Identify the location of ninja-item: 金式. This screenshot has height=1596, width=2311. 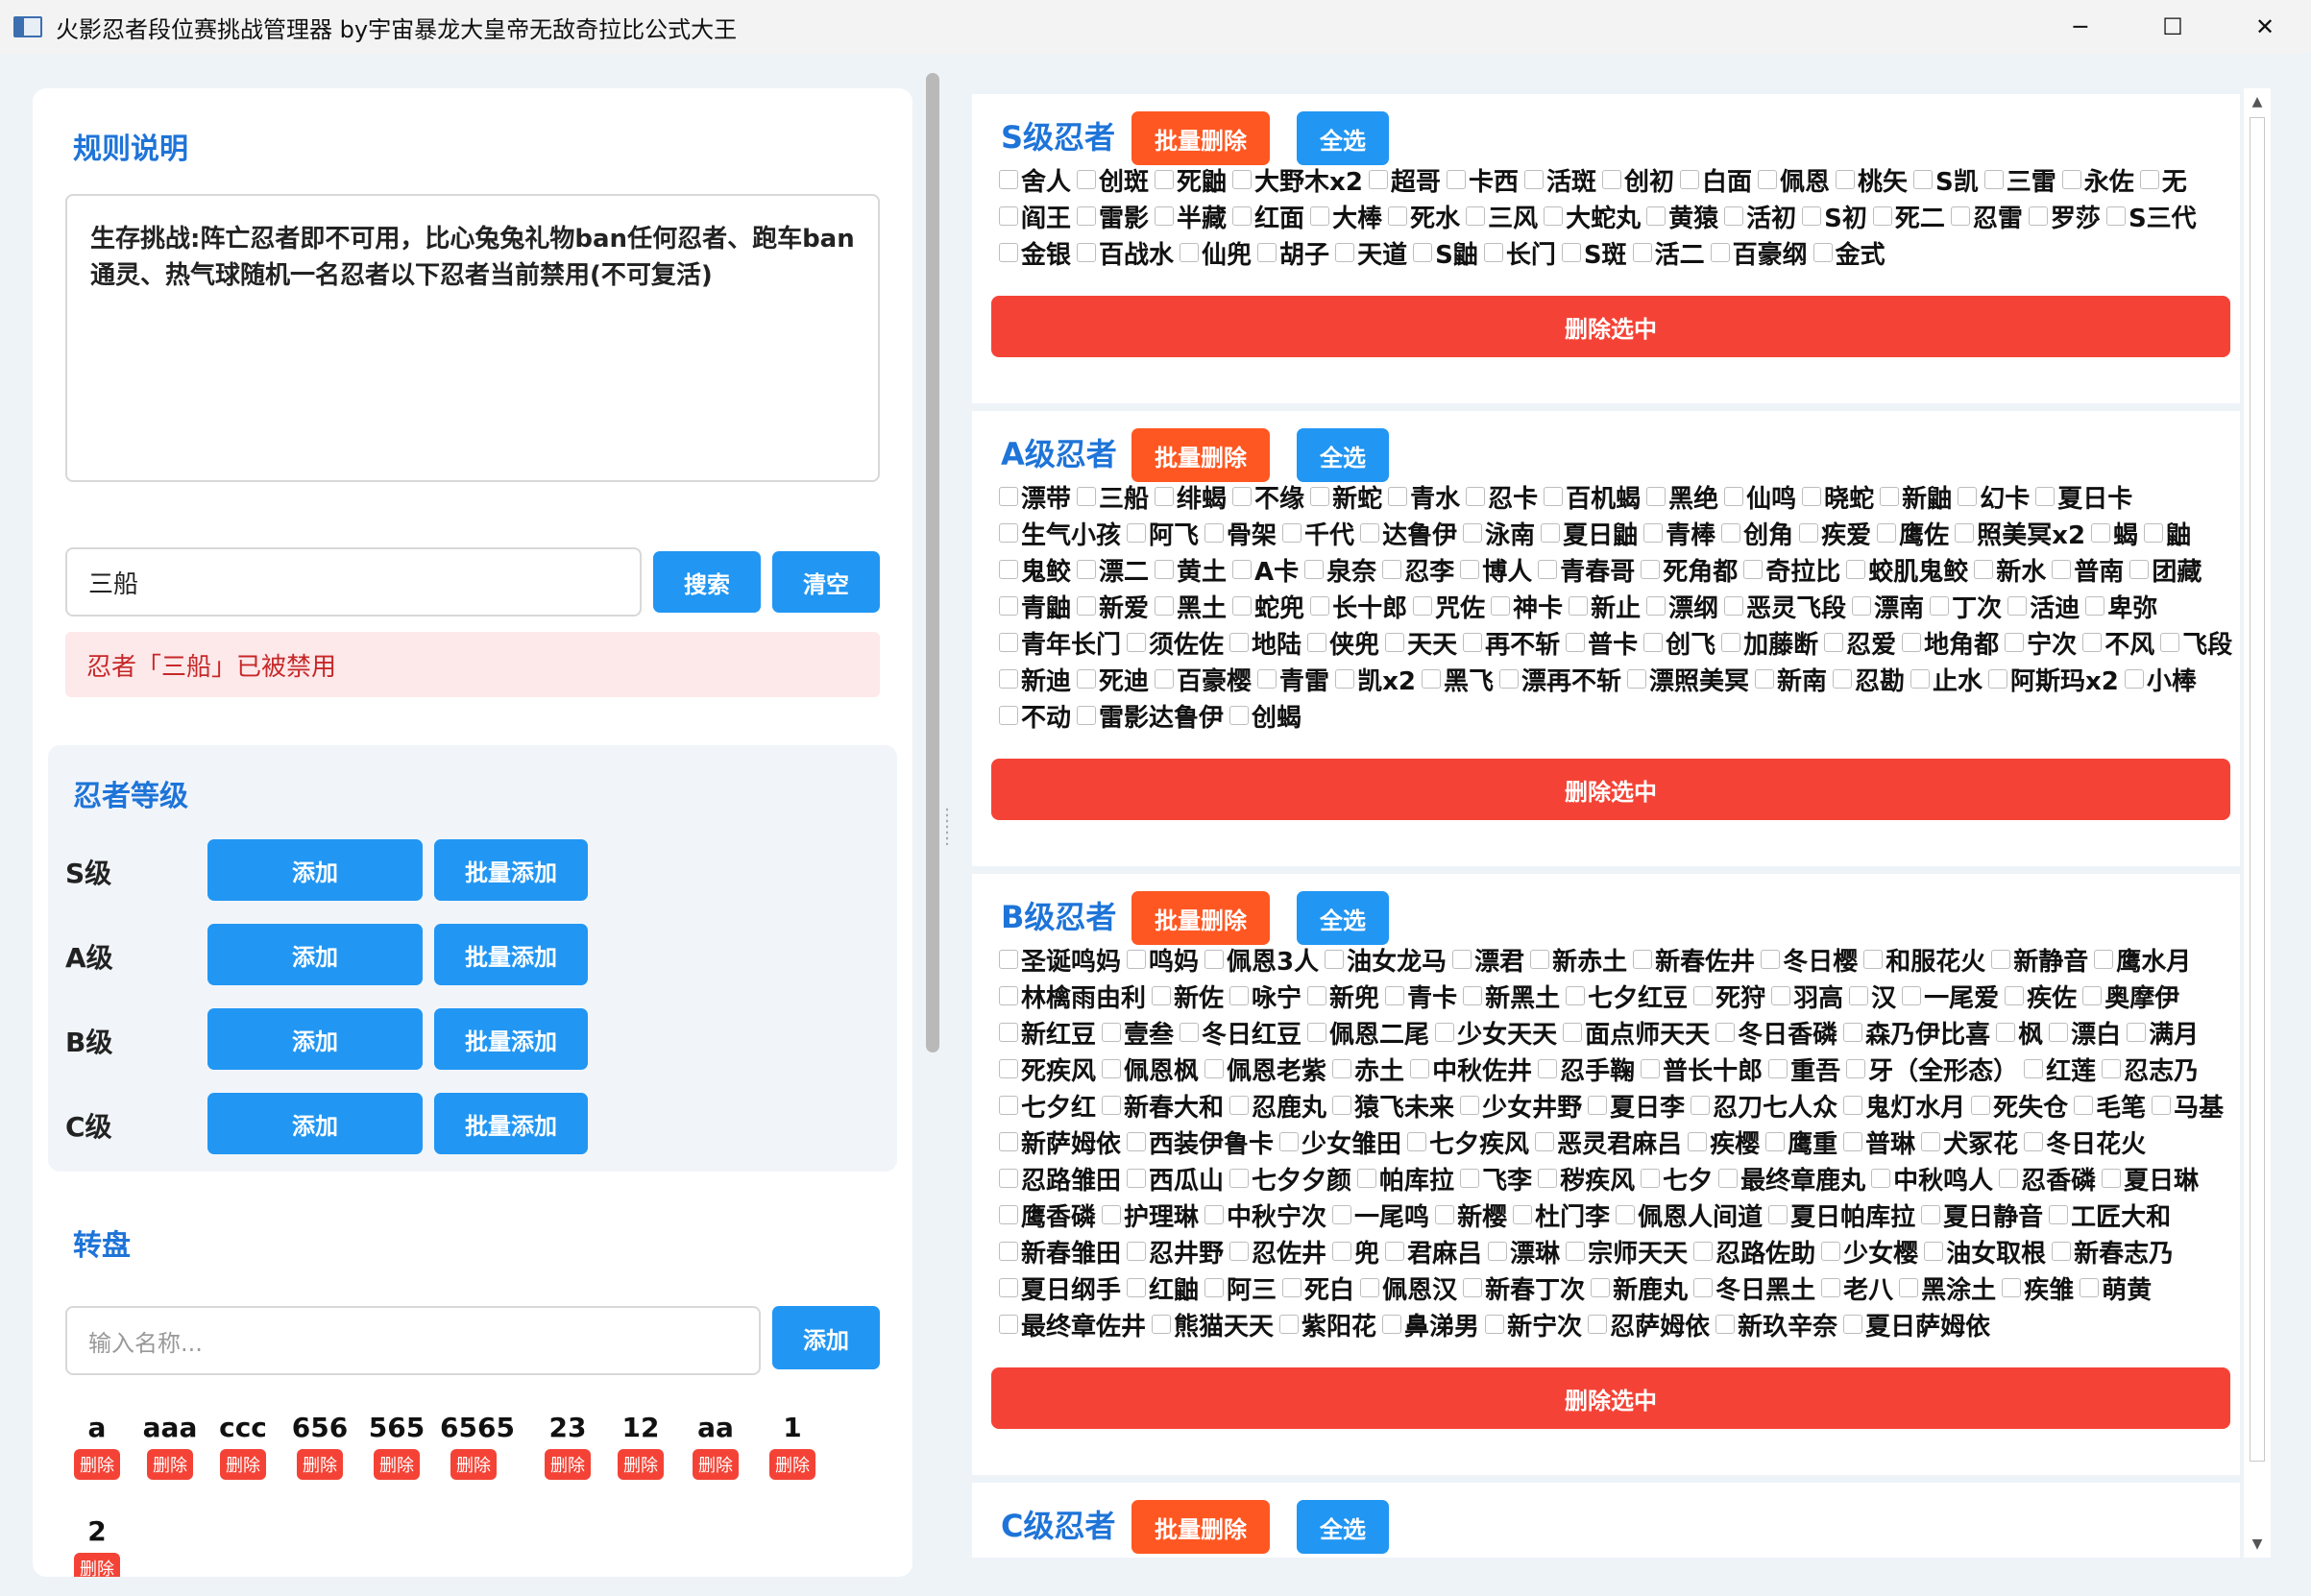
(1848, 253).